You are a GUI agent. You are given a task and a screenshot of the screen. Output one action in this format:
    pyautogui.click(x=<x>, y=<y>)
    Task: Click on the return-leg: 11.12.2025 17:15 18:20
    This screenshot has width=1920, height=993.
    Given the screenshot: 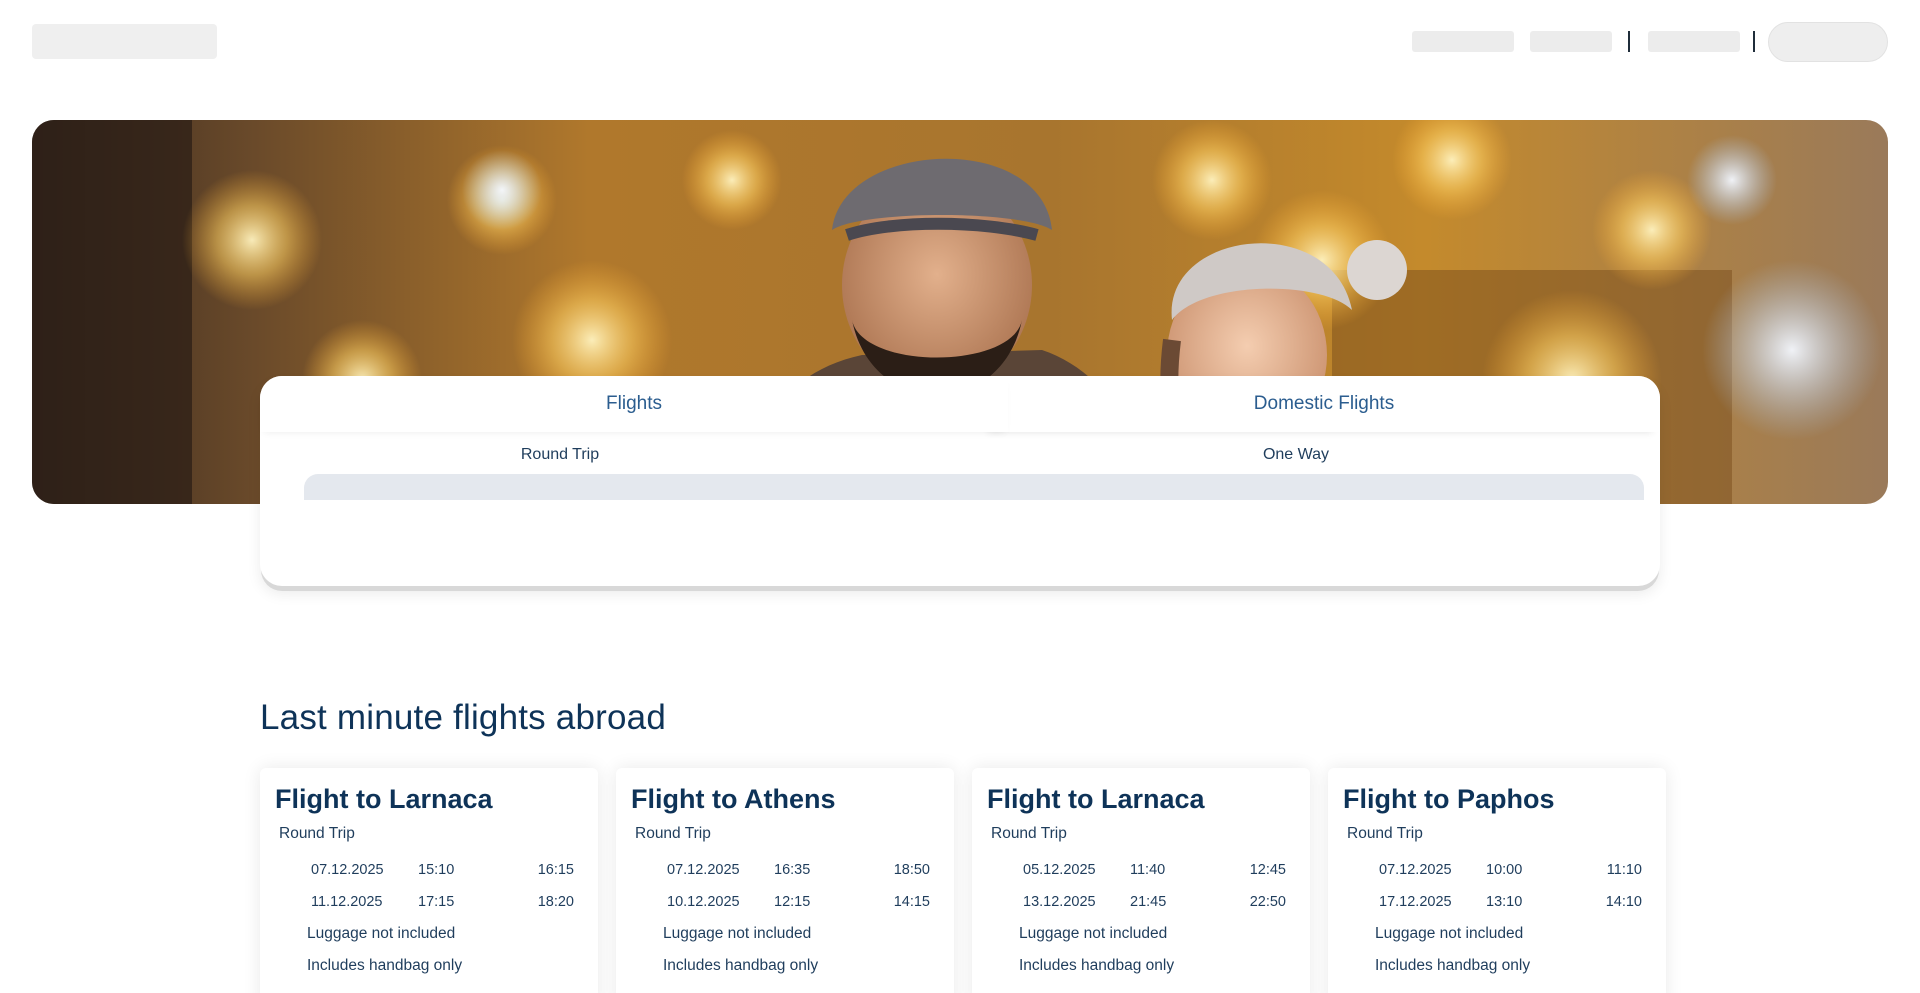 What is the action you would take?
    pyautogui.click(x=429, y=904)
    